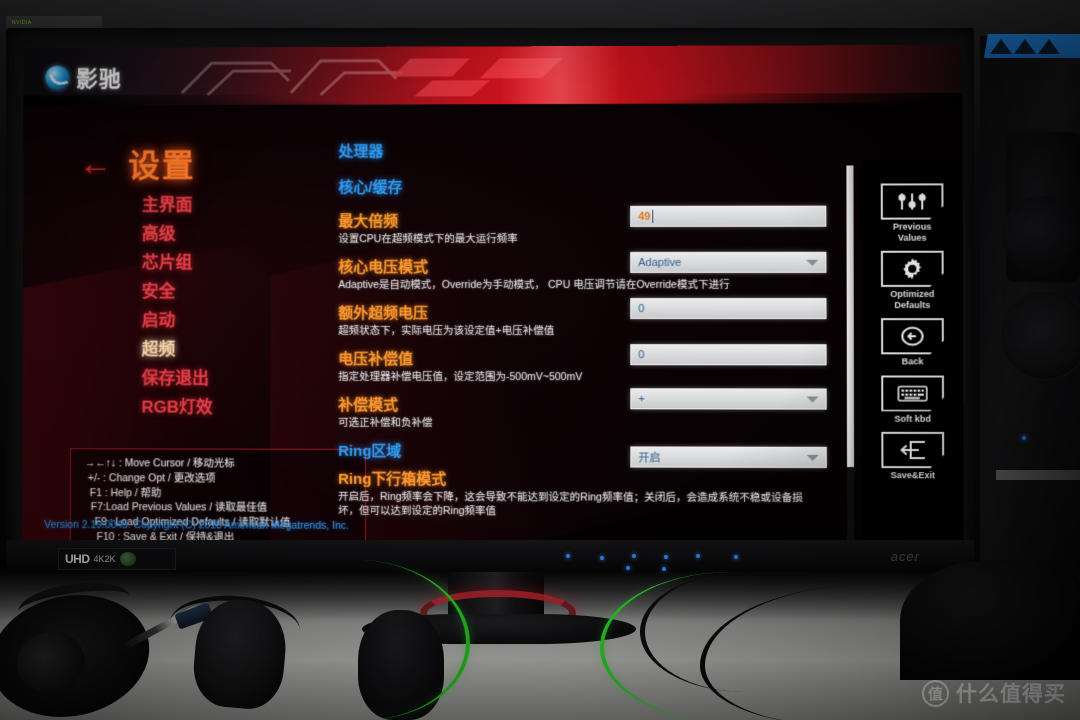 The height and width of the screenshot is (720, 1080). I want to click on back-circle-arrow-icon, so click(912, 336).